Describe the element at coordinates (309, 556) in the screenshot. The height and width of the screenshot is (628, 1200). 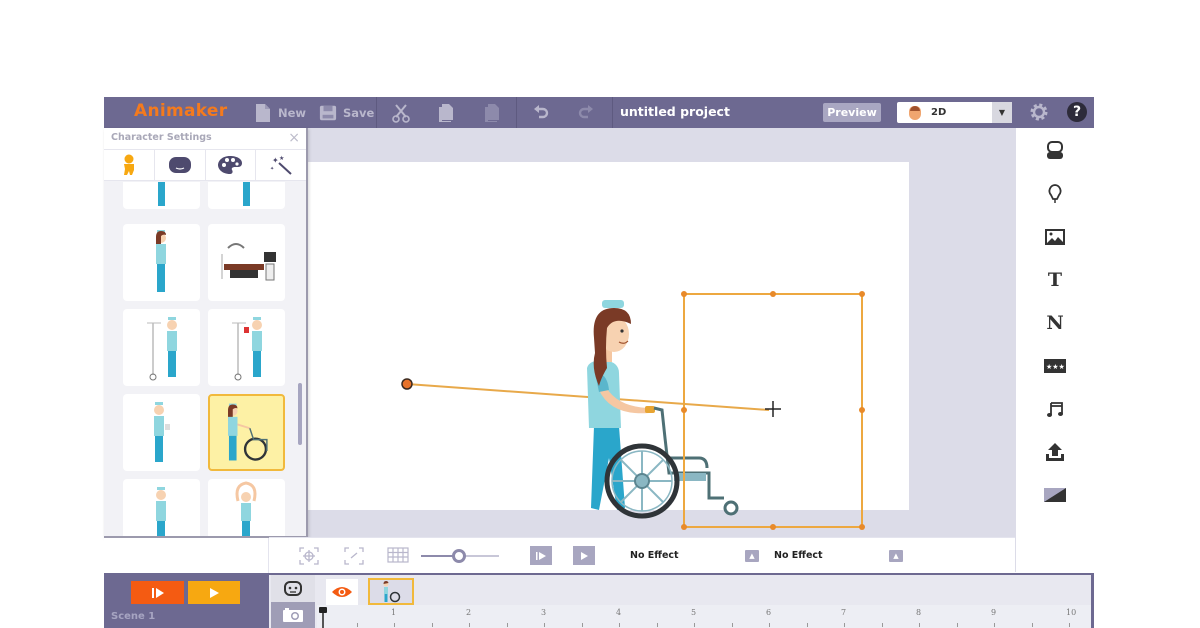
I see `center-icon` at that location.